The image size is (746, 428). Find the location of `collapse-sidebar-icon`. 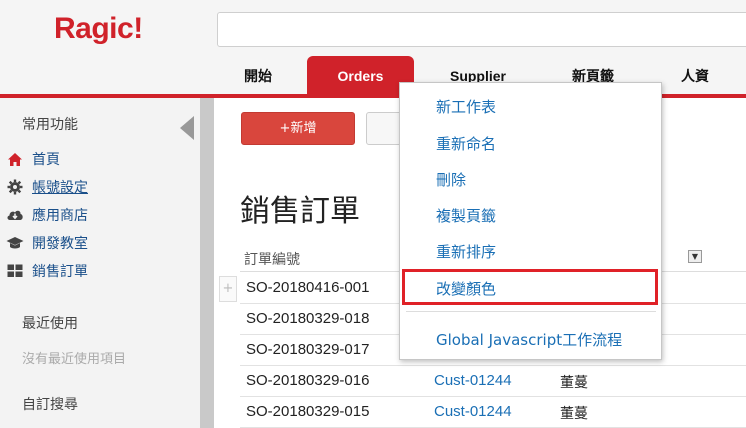

collapse-sidebar-icon is located at coordinates (187, 128).